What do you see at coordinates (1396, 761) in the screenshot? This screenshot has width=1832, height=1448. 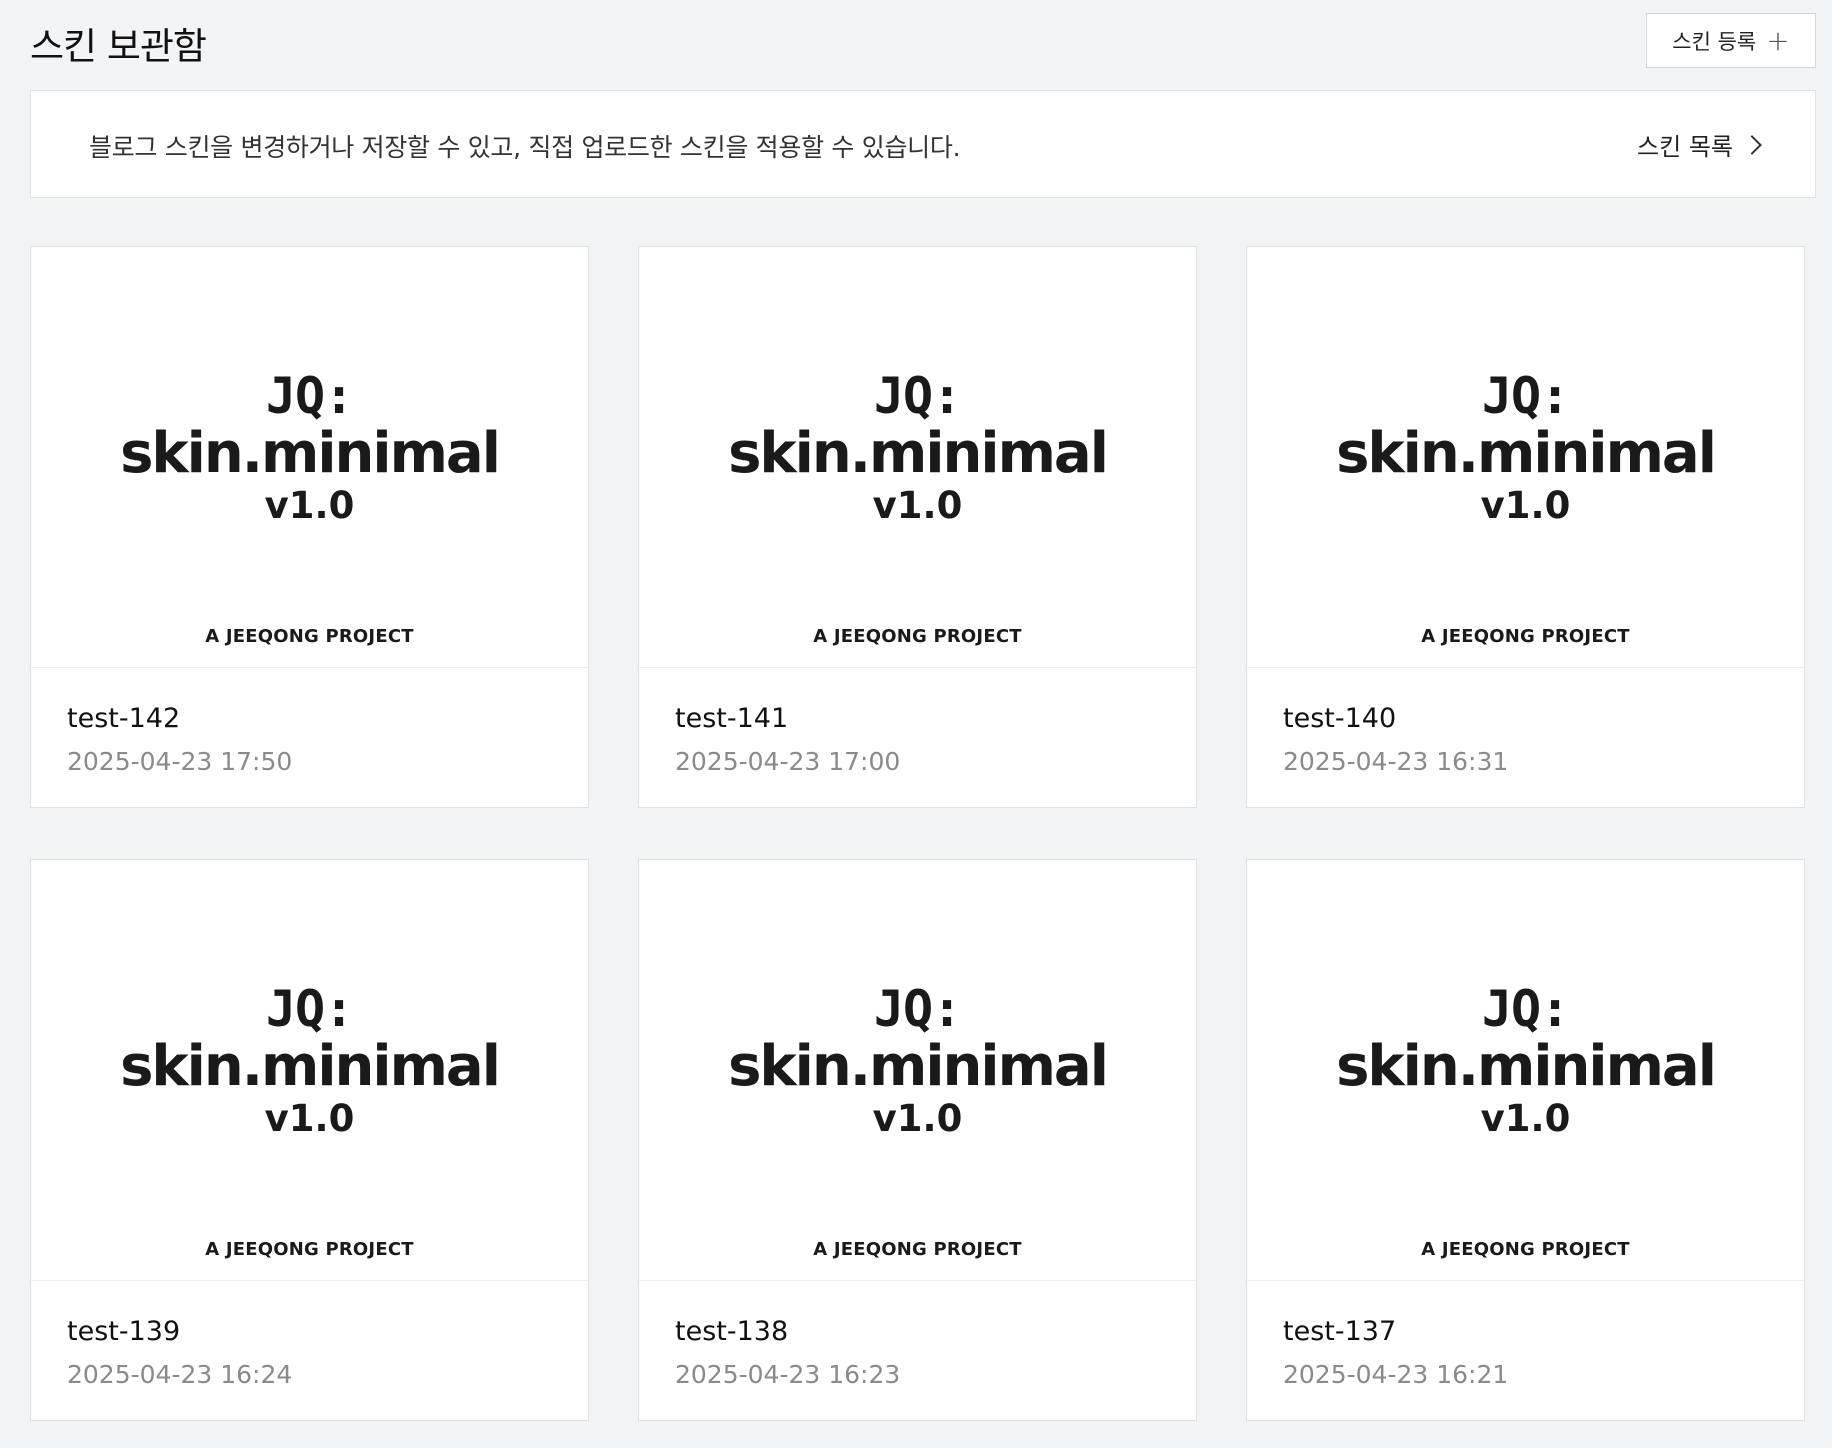 I see `skin-date: 2025-04-23 16:31` at bounding box center [1396, 761].